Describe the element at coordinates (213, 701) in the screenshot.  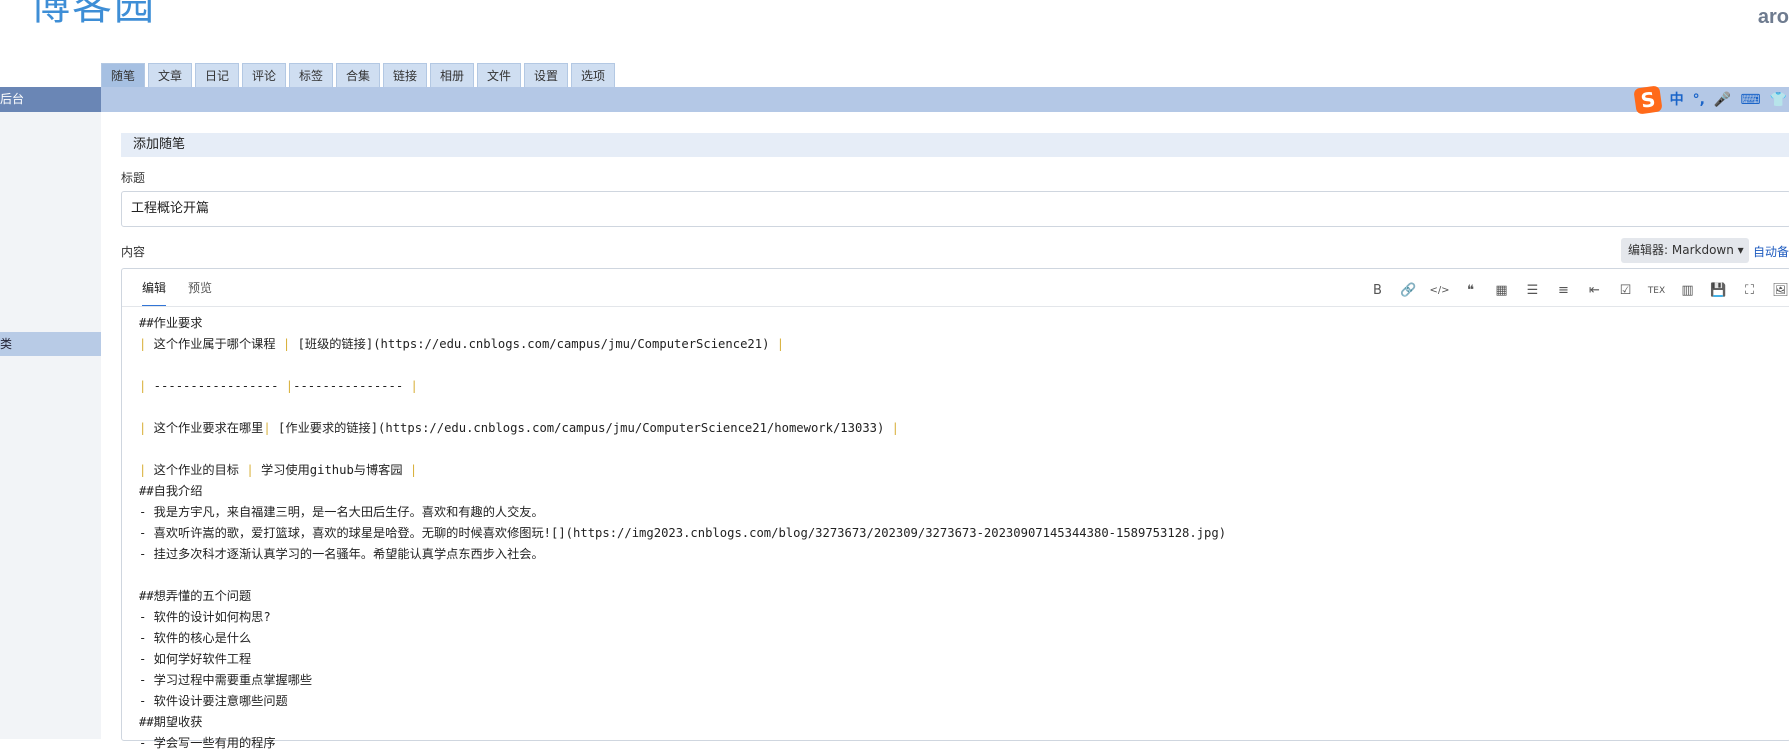
I see `content-line: - 软件设计要注意哪些问题` at that location.